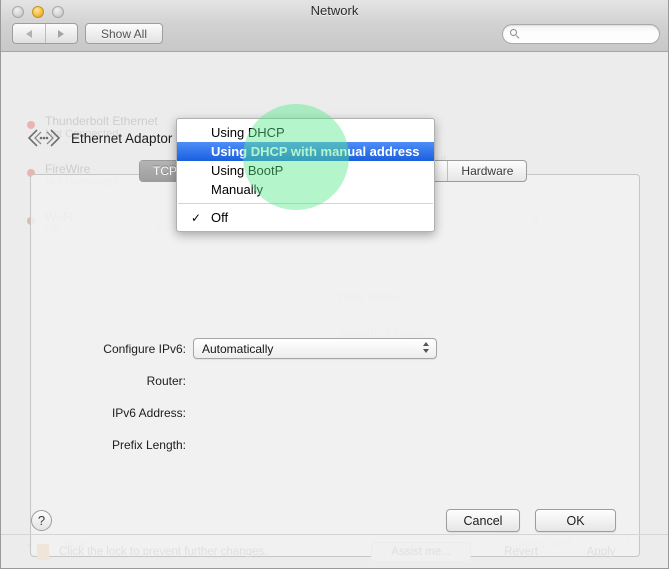 The height and width of the screenshot is (579, 669). I want to click on ipv6-address-label: IPv6 Address:, so click(148, 413).